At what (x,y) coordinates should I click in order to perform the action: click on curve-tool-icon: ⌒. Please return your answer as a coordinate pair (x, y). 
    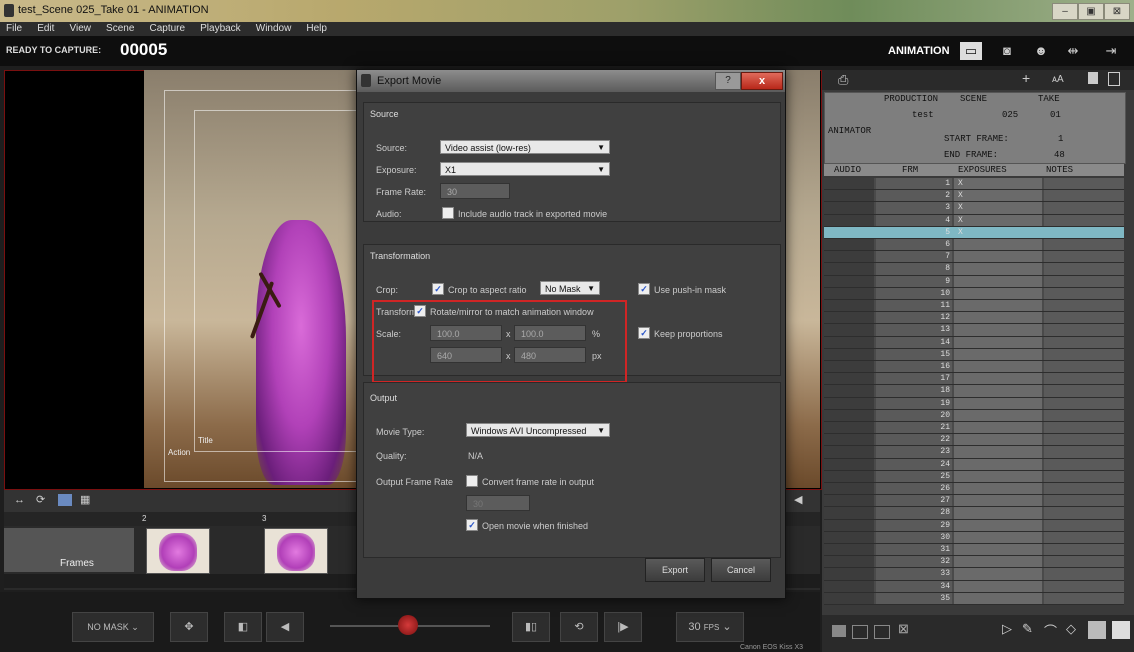
    Looking at the image, I should click on (1050, 630).